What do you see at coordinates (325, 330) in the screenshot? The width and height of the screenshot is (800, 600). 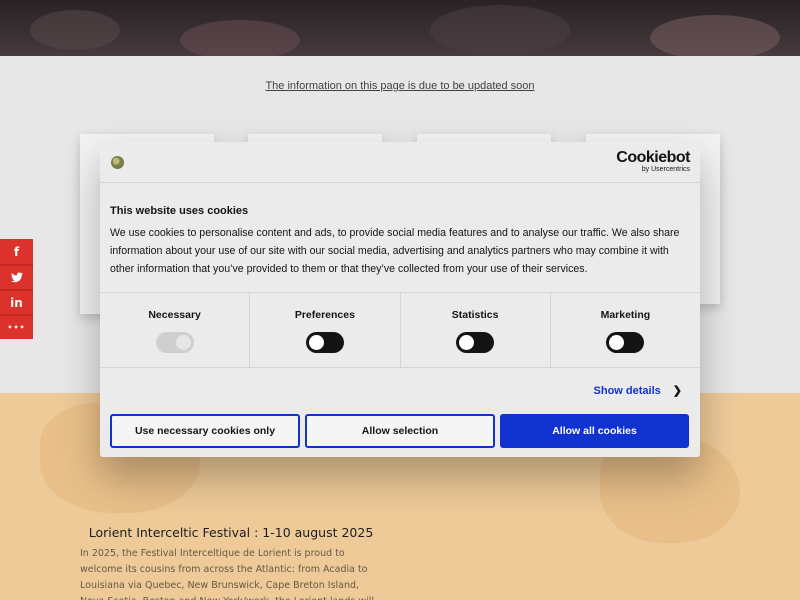 I see `category-preferences: Preferences` at bounding box center [325, 330].